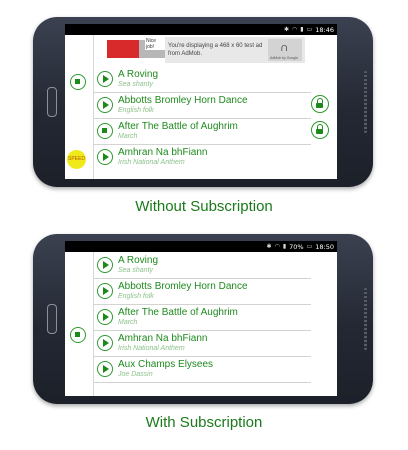 The image size is (408, 450). What do you see at coordinates (285, 50) in the screenshot?
I see `admob-logo-icon: AdMob by Google` at bounding box center [285, 50].